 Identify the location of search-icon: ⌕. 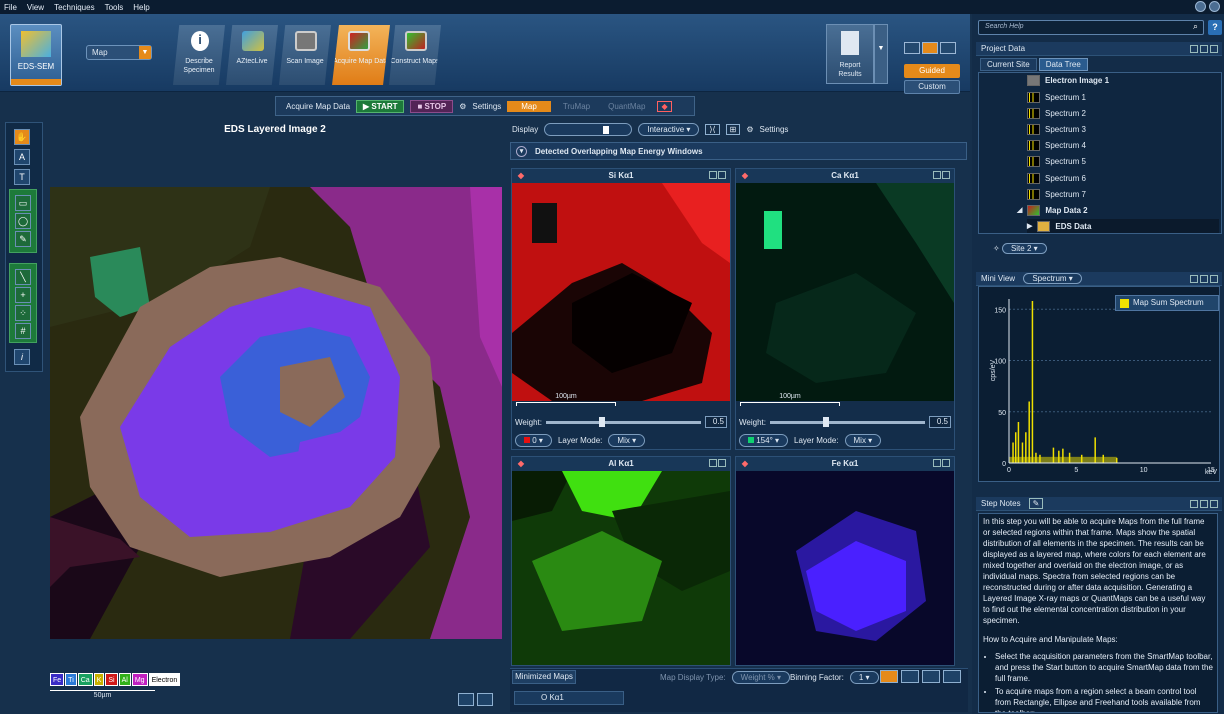
(1195, 27).